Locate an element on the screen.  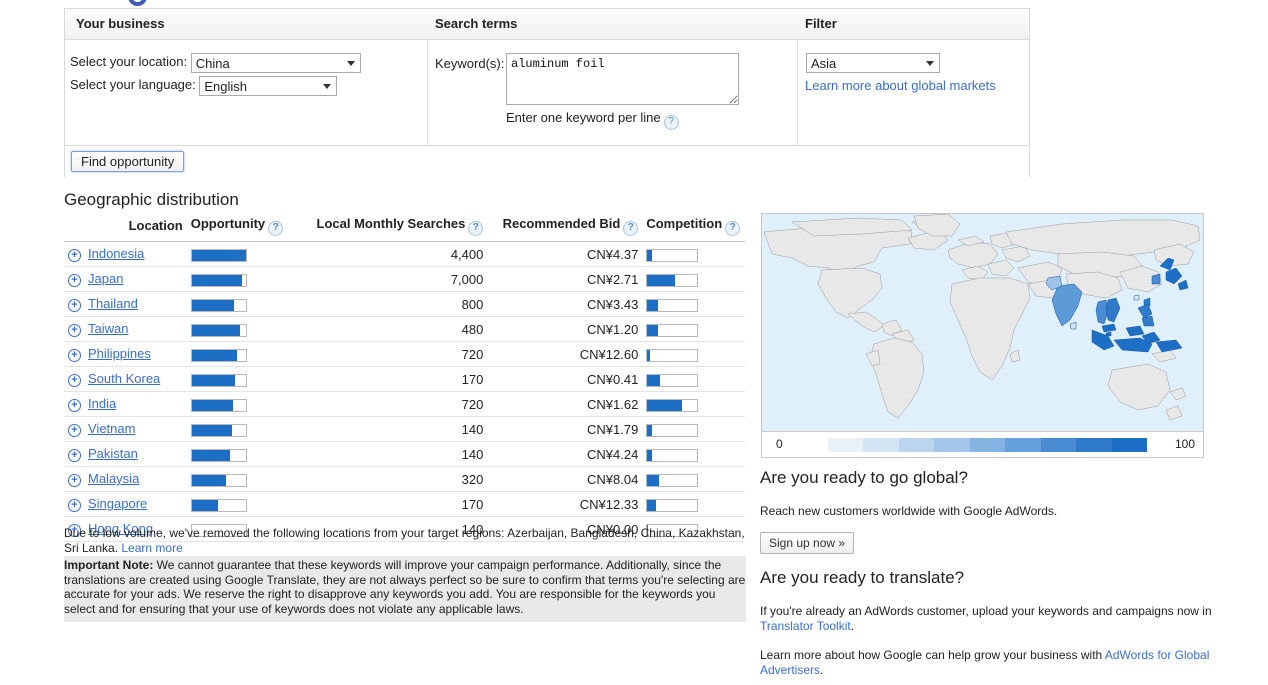
cell-local-monthly-searches: 800 is located at coordinates (393, 304).